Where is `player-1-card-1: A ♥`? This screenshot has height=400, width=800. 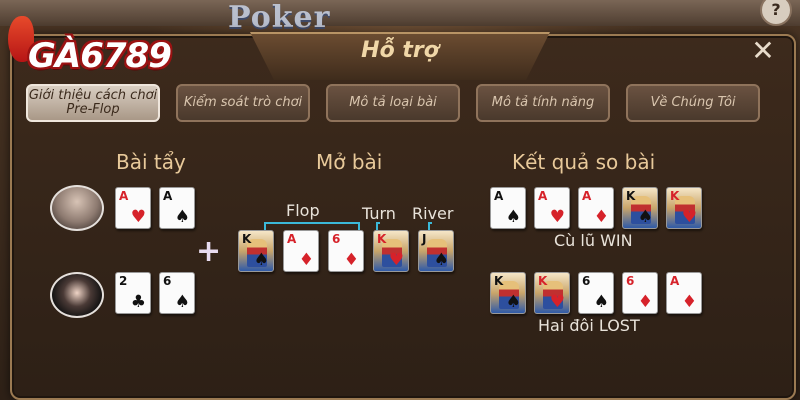
player-1-card-1: A ♥ is located at coordinates (133, 208).